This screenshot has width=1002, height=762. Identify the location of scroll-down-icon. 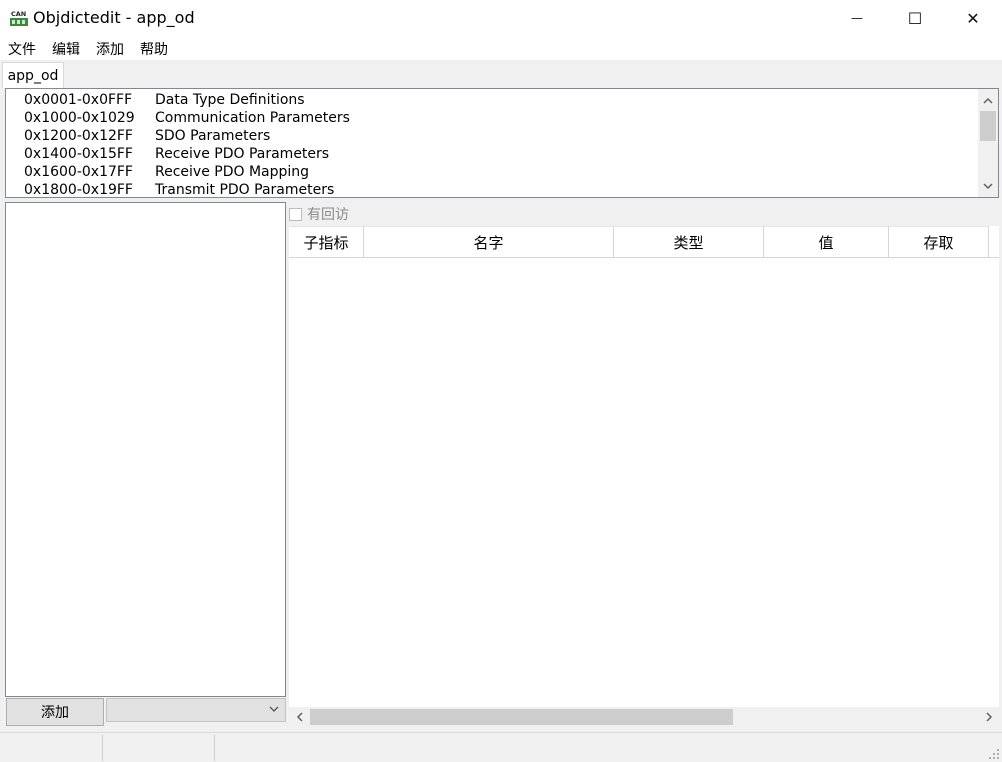
(988, 186).